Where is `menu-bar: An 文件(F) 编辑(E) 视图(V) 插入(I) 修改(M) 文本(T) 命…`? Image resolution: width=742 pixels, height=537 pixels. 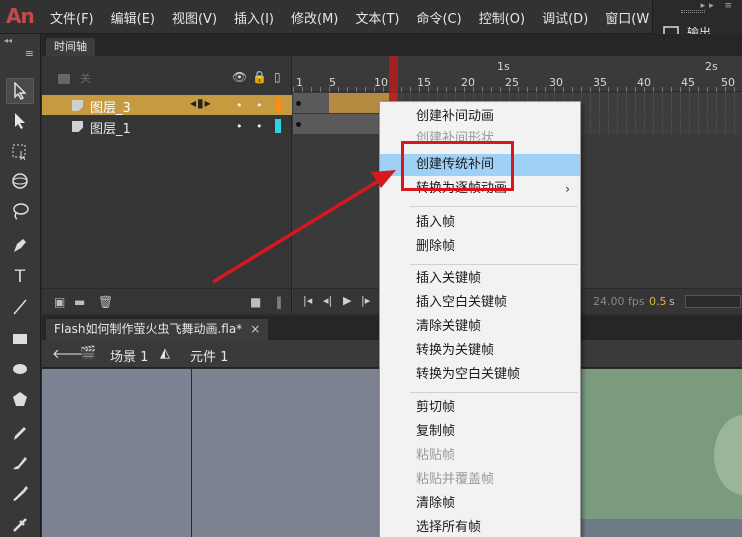 menu-bar: An 文件(F) 编辑(E) 视图(V) 插入(I) 修改(M) 文本(T) 命… is located at coordinates (371, 27).